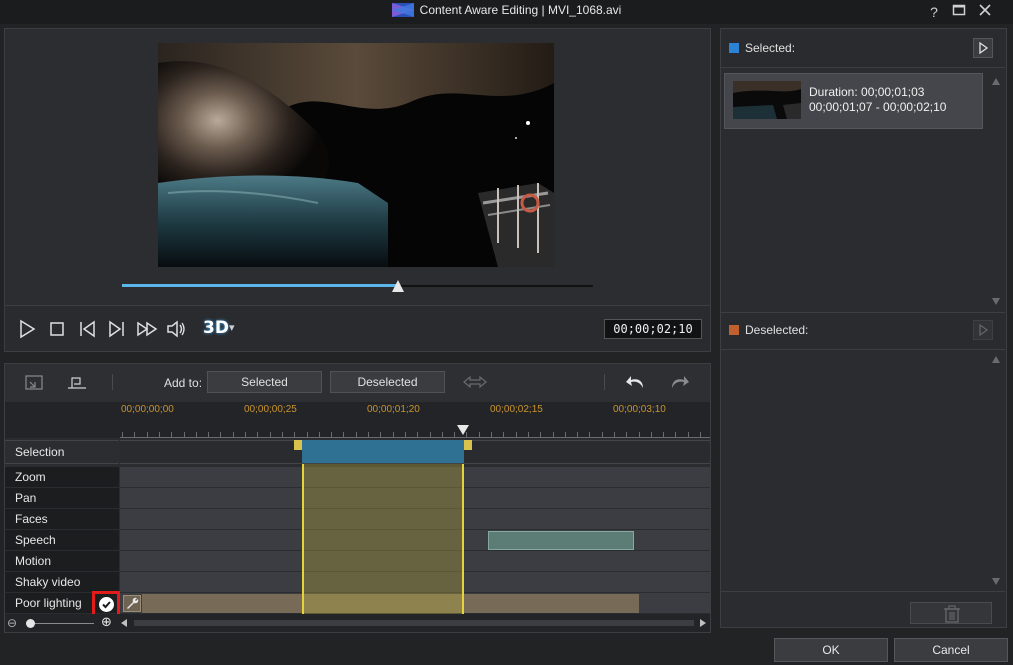  What do you see at coordinates (414, 623) in the screenshot?
I see `timeline-horizontal-scrollbar` at bounding box center [414, 623].